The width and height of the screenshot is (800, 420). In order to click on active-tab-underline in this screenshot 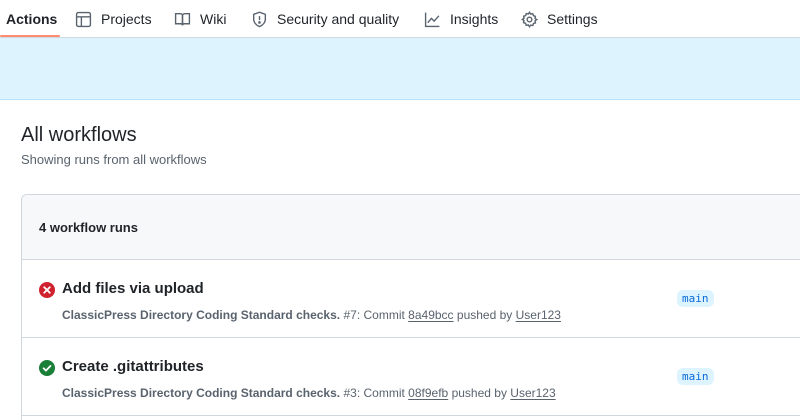, I will do `click(30, 36)`.